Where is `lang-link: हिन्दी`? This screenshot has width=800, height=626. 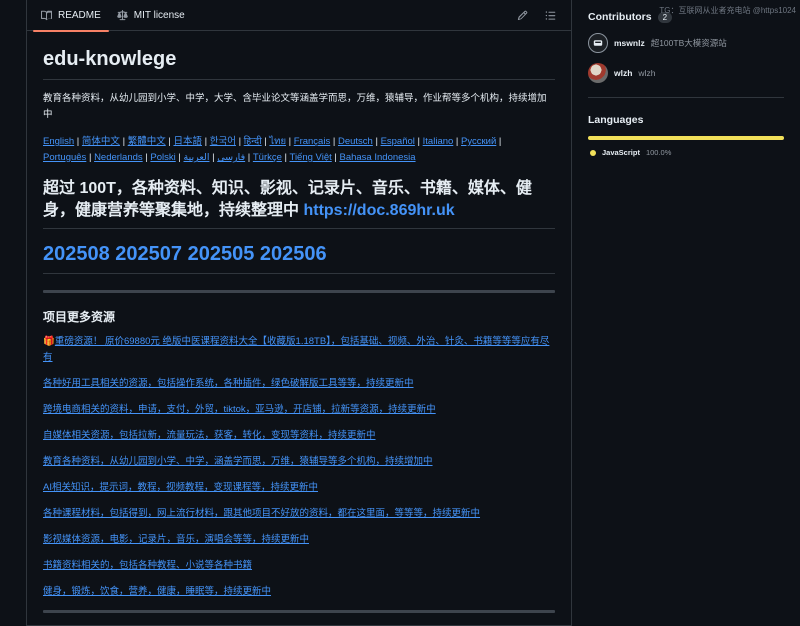 lang-link: हिन्दी is located at coordinates (253, 141).